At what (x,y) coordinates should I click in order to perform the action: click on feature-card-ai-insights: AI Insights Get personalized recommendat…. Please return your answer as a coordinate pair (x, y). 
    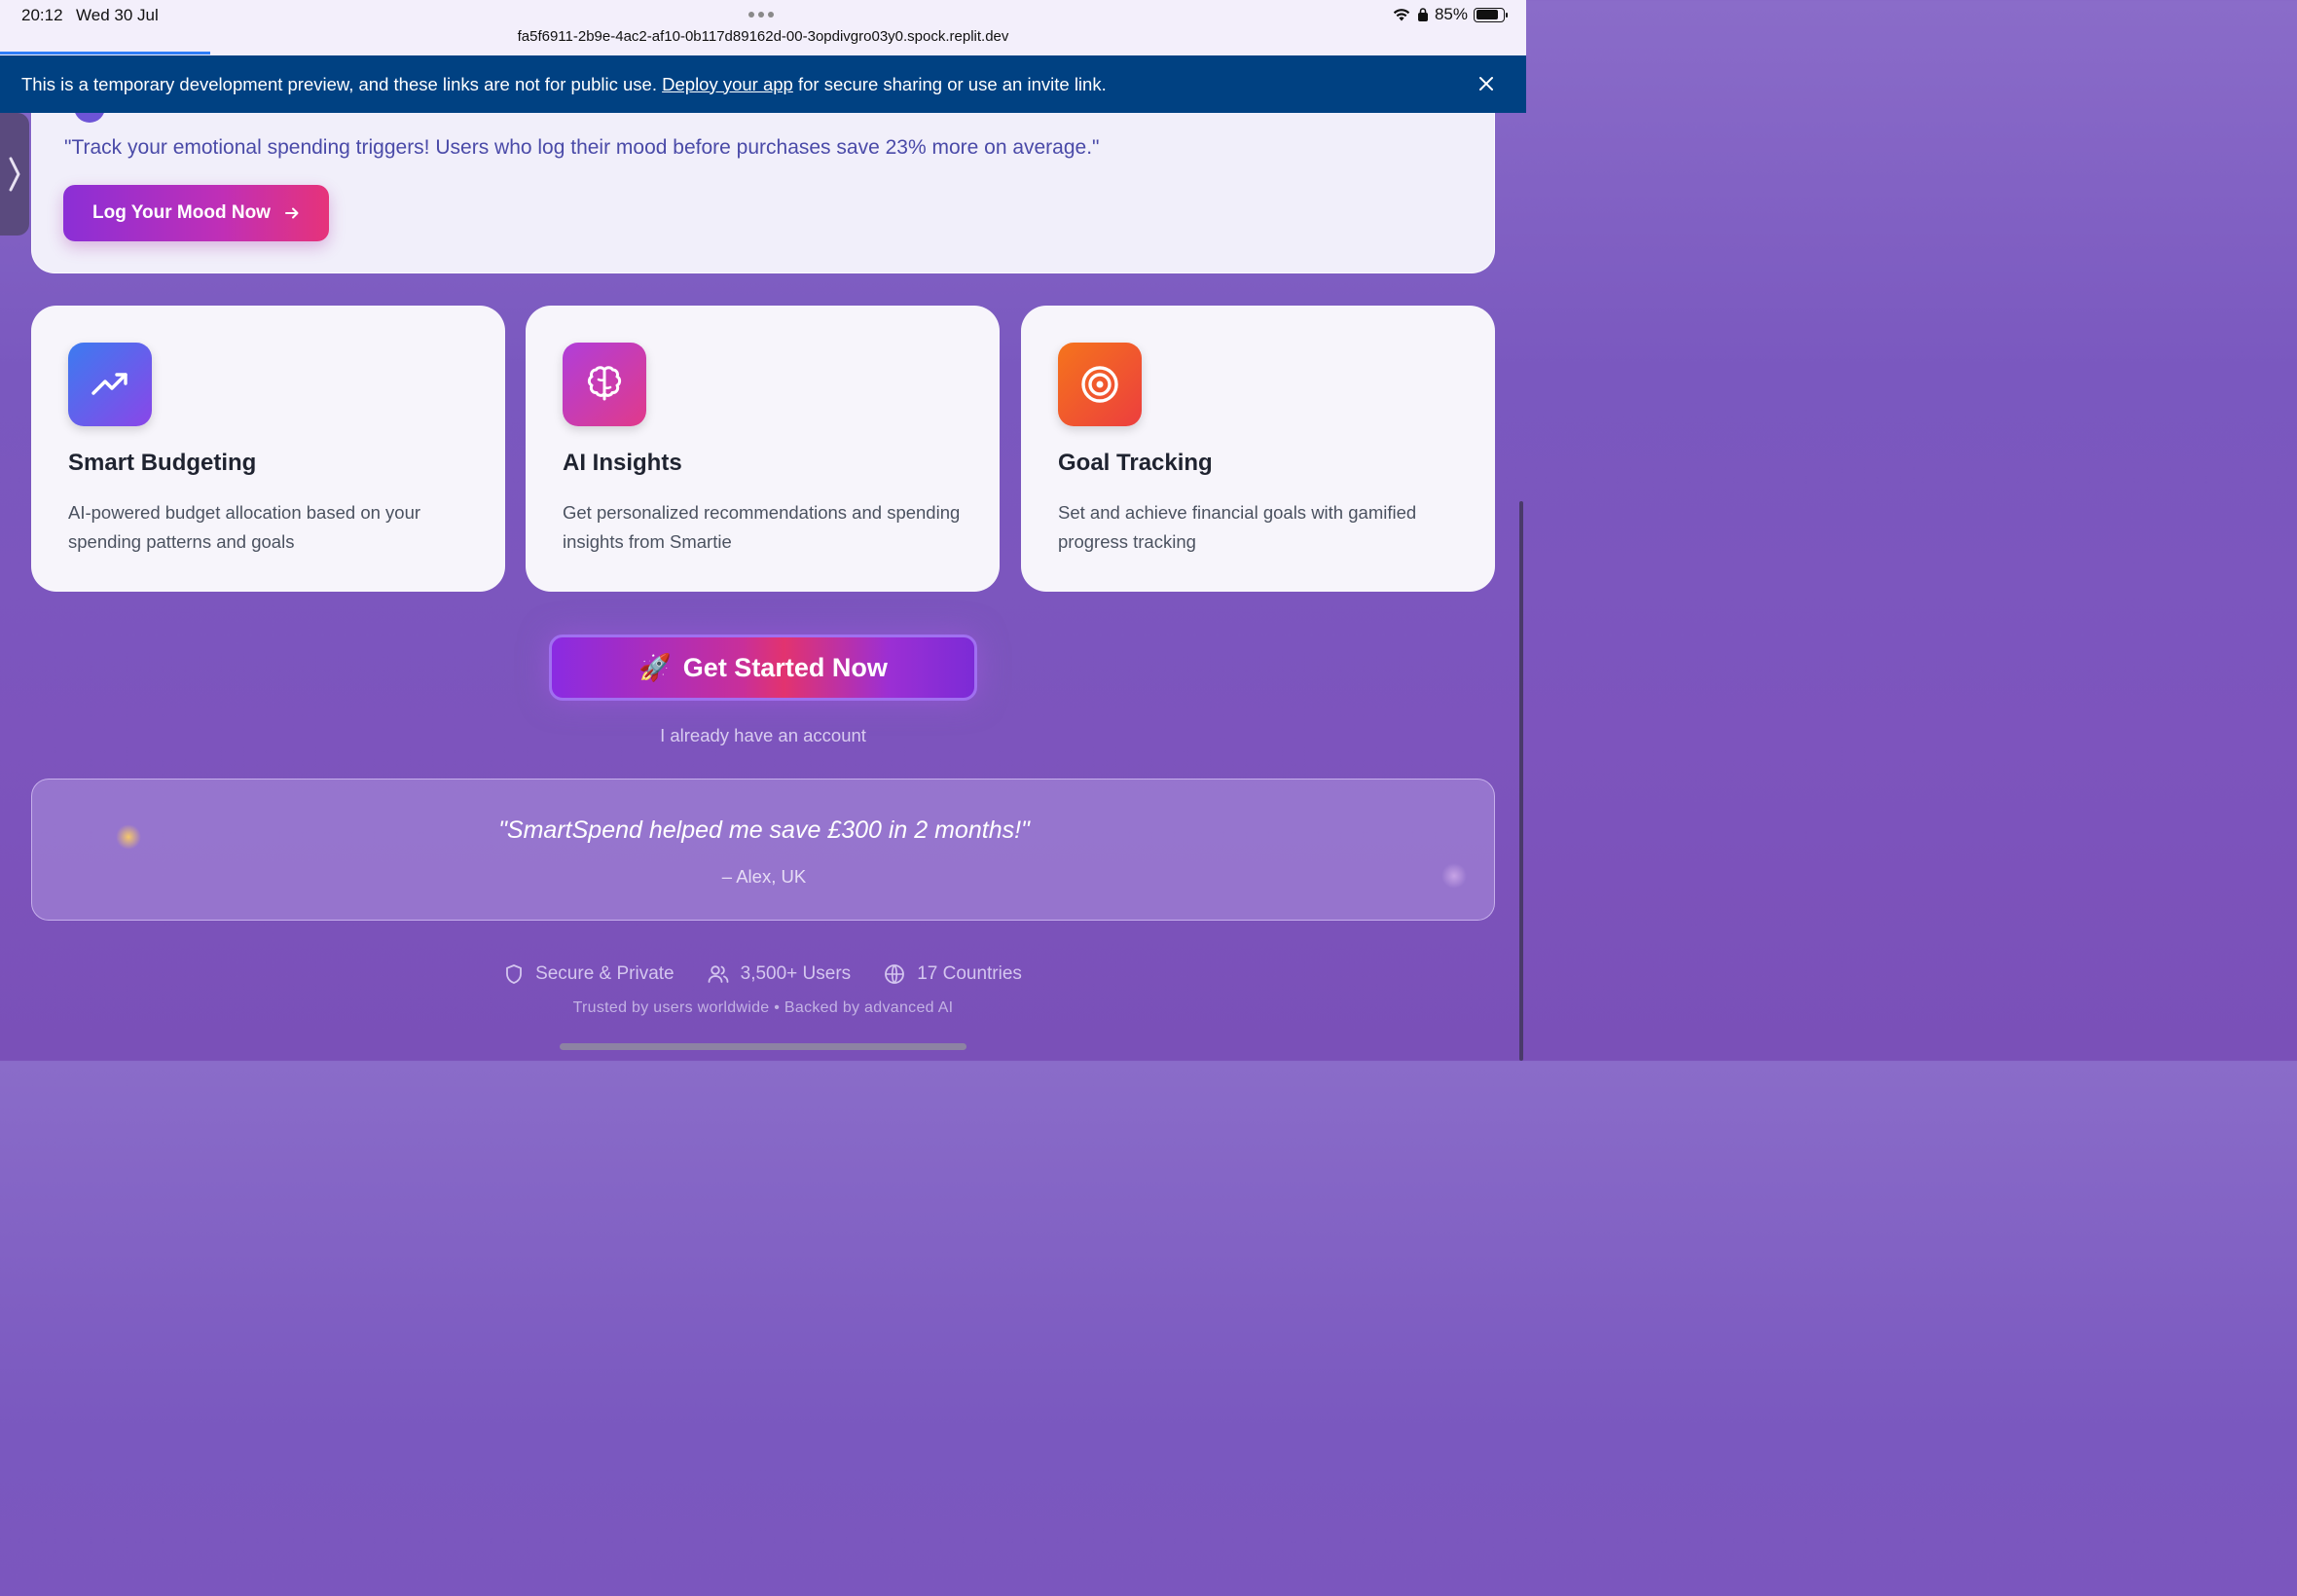
    Looking at the image, I should click on (763, 449).